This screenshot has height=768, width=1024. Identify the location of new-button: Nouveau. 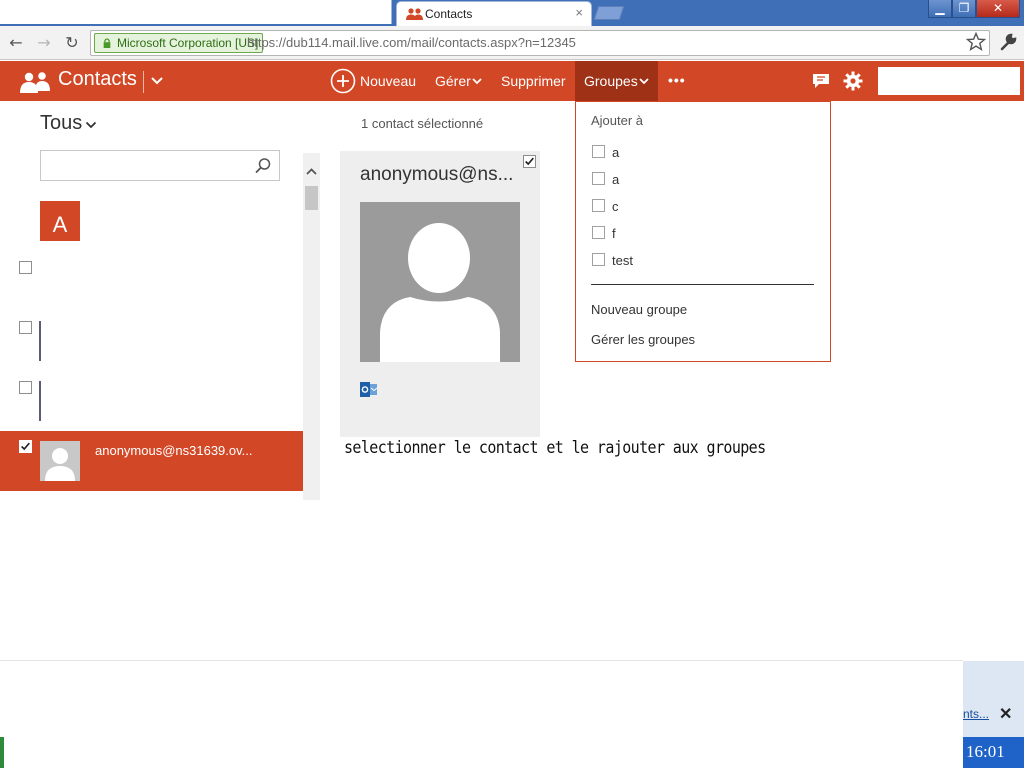
(388, 81).